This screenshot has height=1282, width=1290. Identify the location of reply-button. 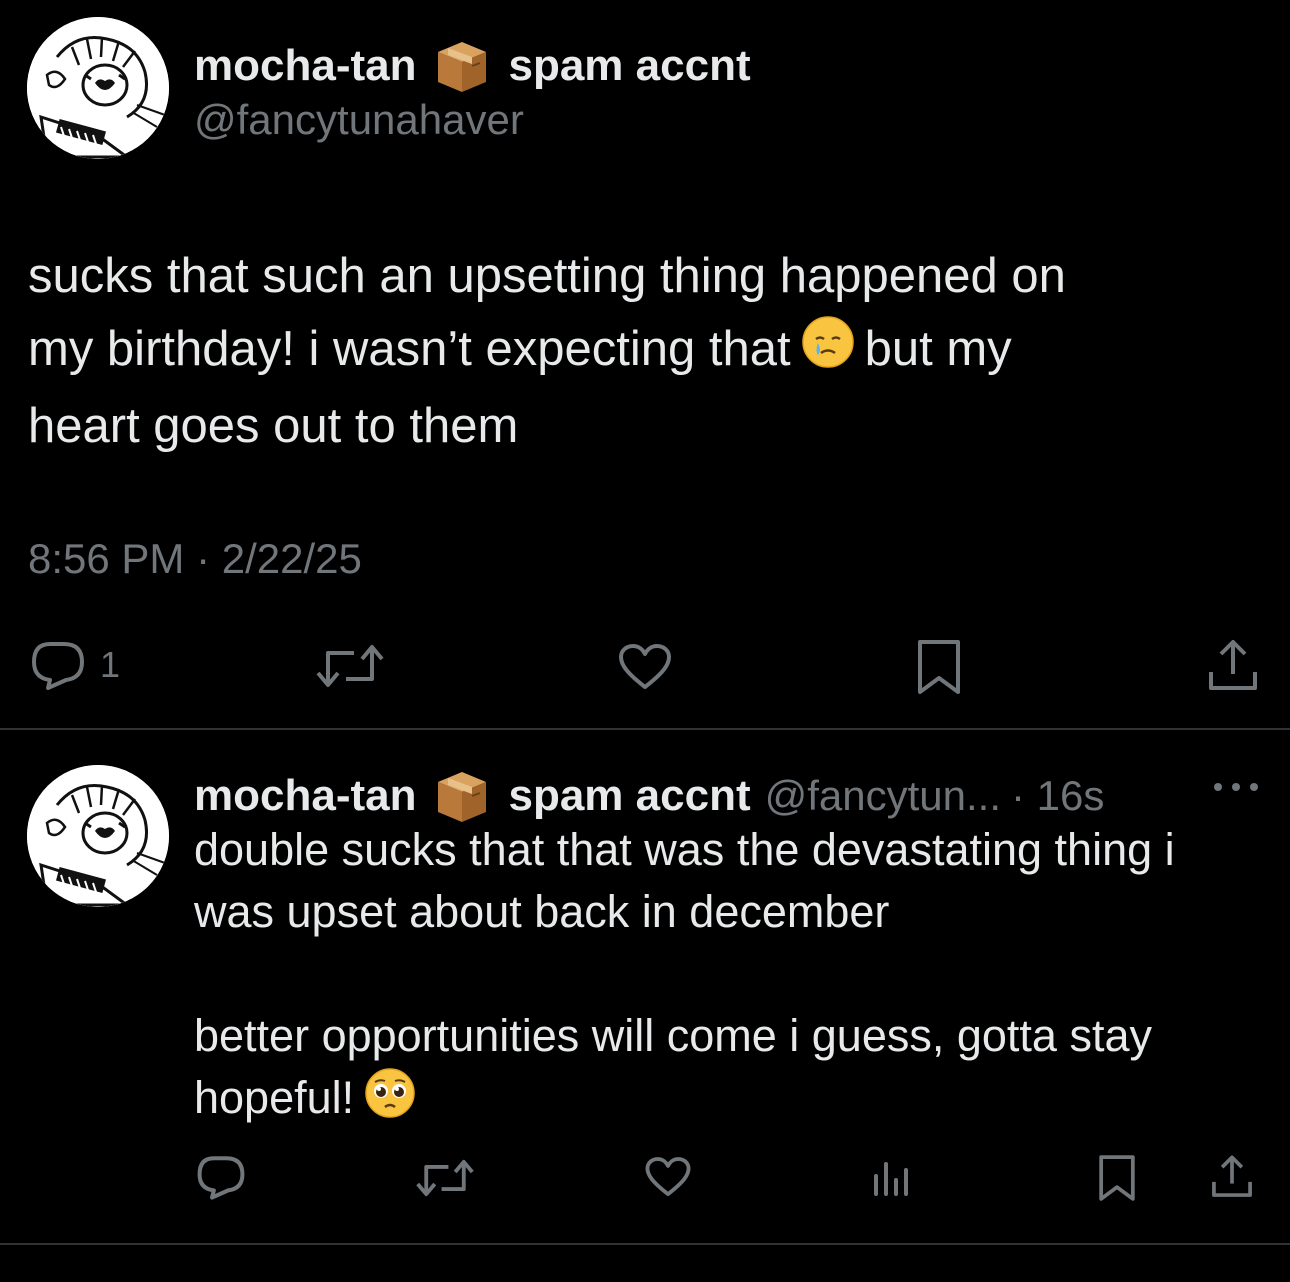
(221, 1177).